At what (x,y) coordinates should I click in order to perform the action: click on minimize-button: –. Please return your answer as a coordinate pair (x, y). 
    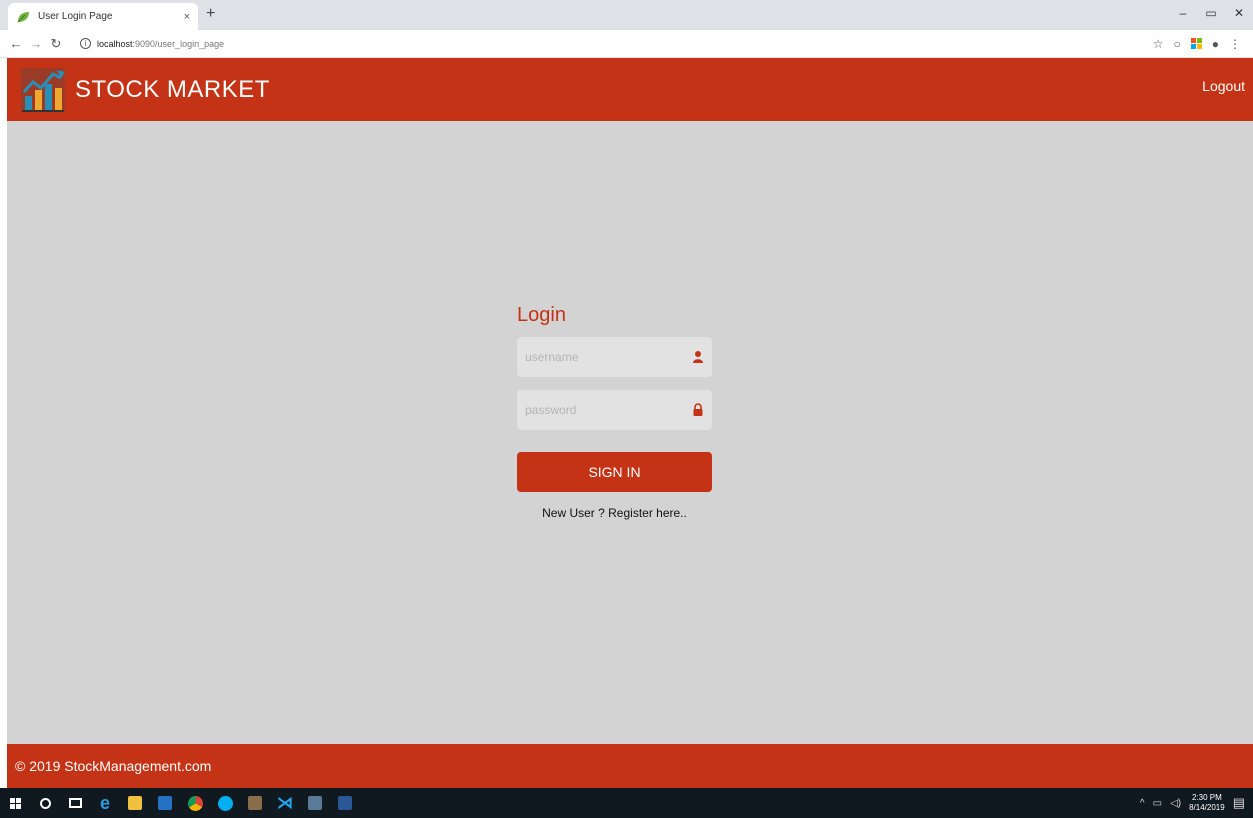
    Looking at the image, I should click on (1183, 13).